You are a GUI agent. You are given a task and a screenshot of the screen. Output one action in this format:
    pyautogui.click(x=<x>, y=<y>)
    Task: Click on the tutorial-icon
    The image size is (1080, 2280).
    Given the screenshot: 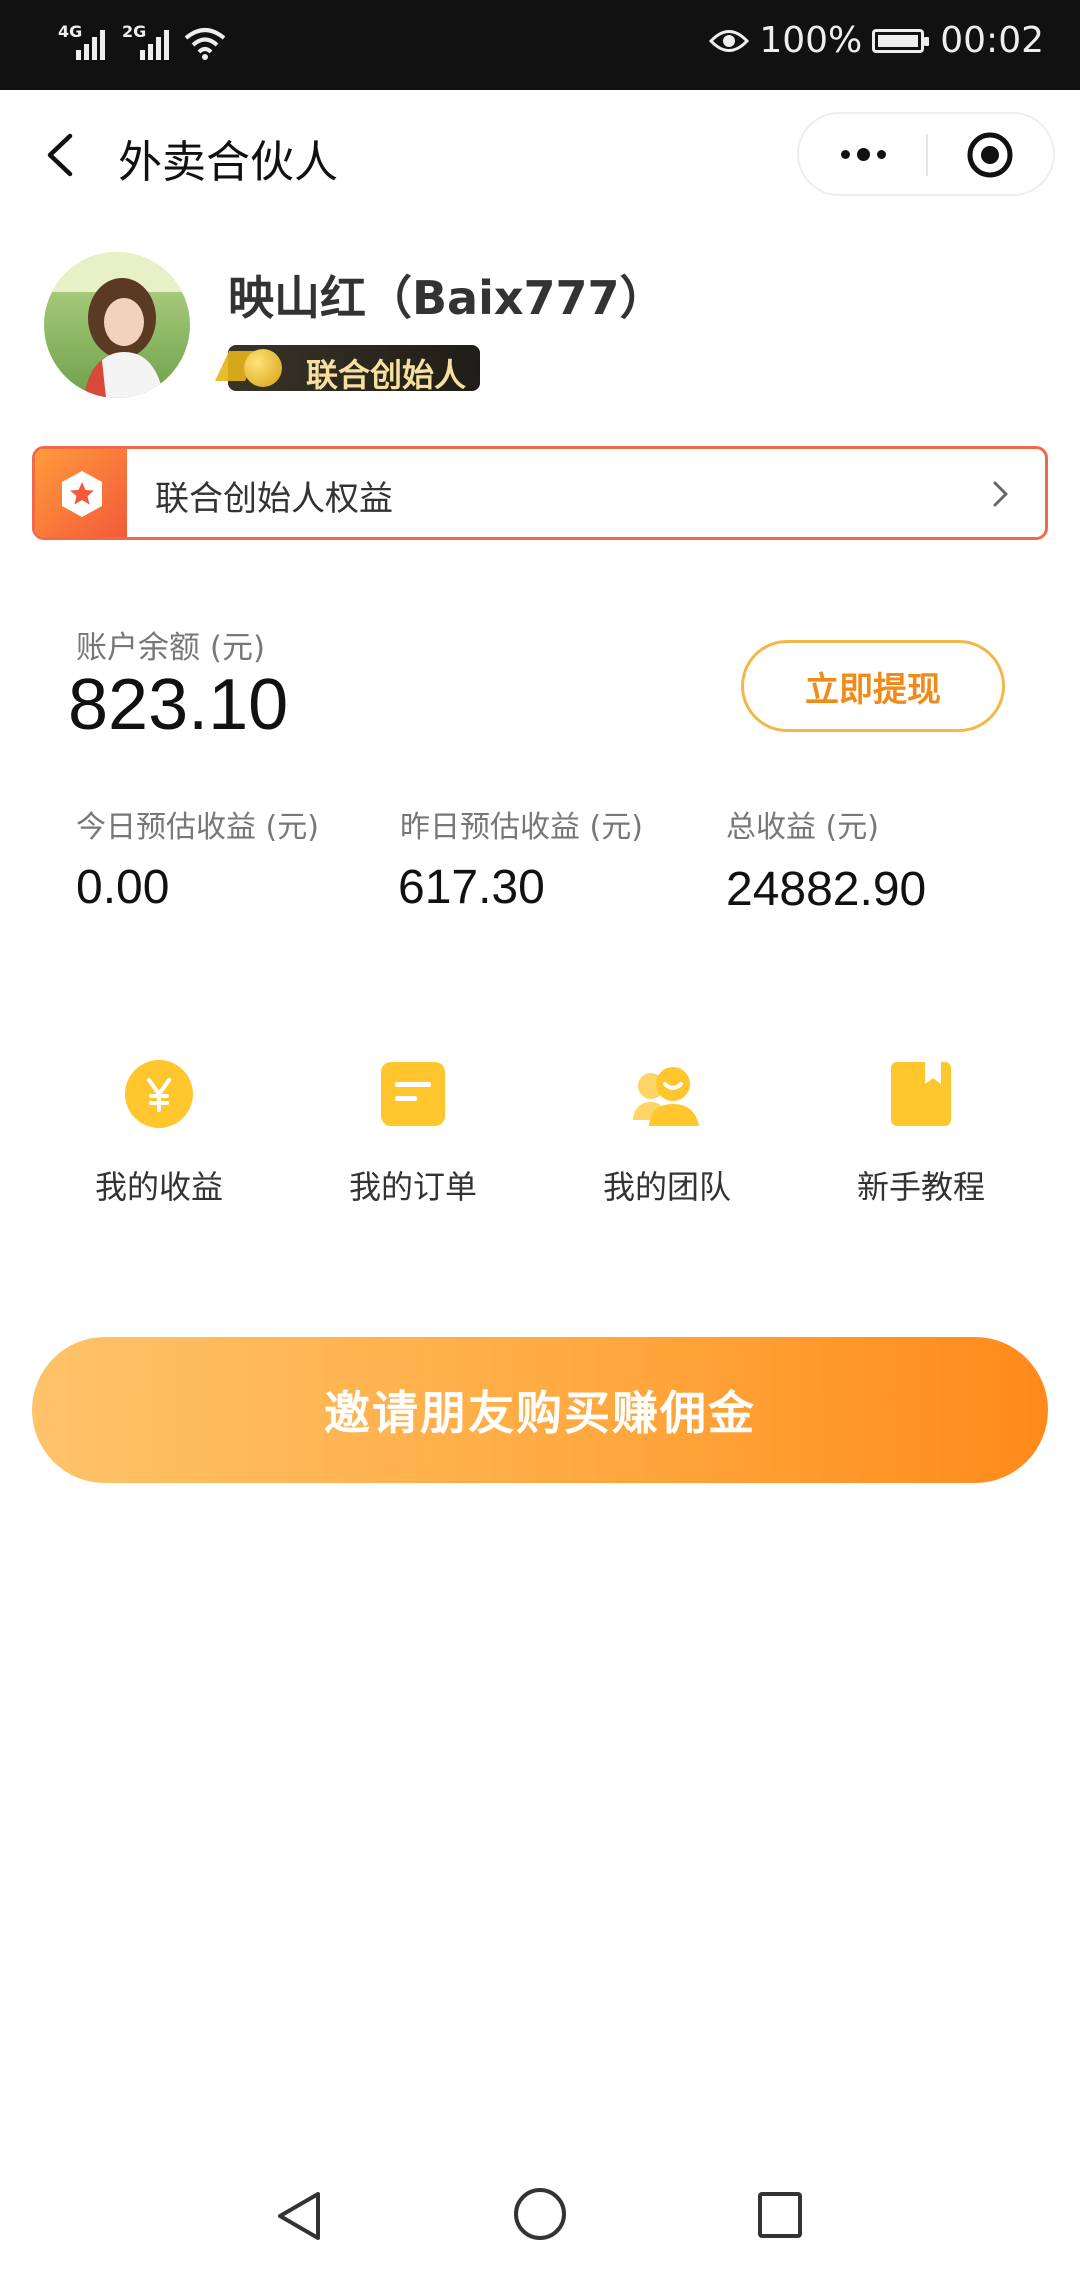 What is the action you would take?
    pyautogui.click(x=921, y=1094)
    